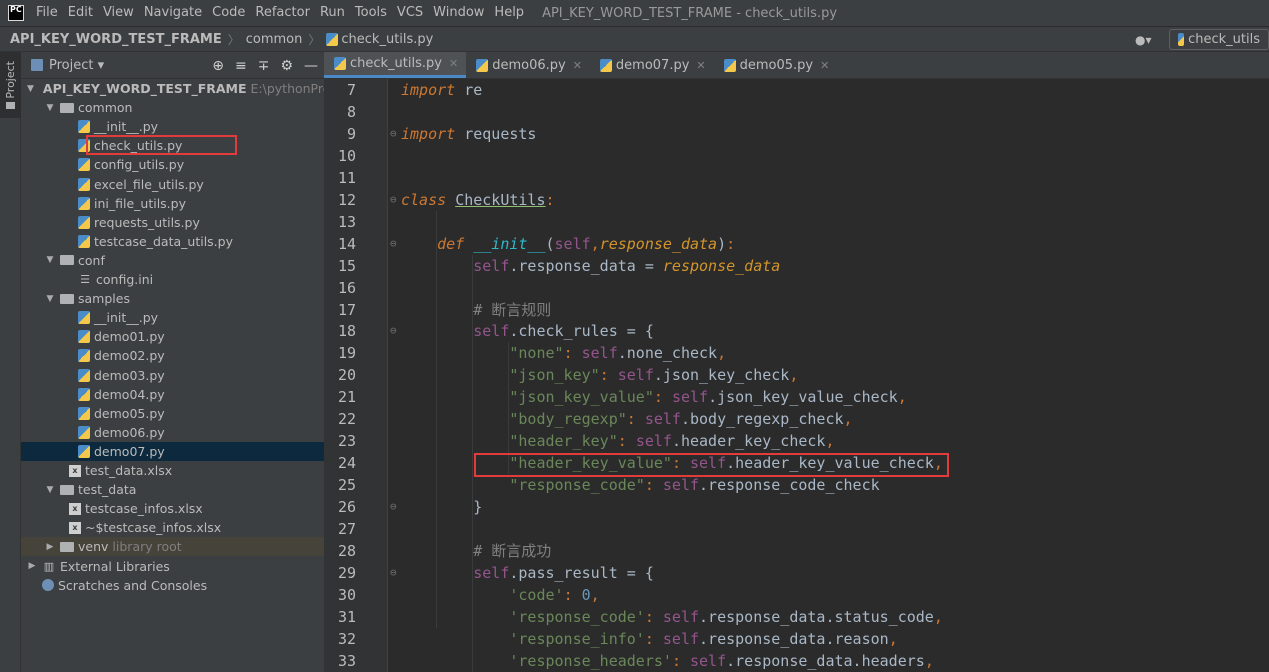 The height and width of the screenshot is (672, 1269). Describe the element at coordinates (172, 107) in the screenshot. I see `tree-item: ▼ common` at that location.